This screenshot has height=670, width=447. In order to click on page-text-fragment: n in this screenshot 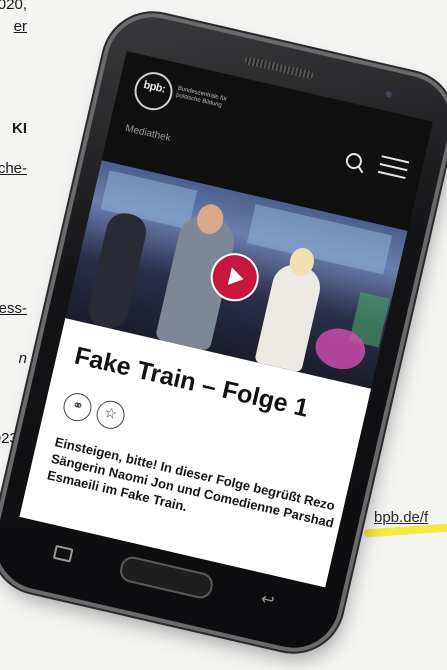, I will do `click(22, 358)`.